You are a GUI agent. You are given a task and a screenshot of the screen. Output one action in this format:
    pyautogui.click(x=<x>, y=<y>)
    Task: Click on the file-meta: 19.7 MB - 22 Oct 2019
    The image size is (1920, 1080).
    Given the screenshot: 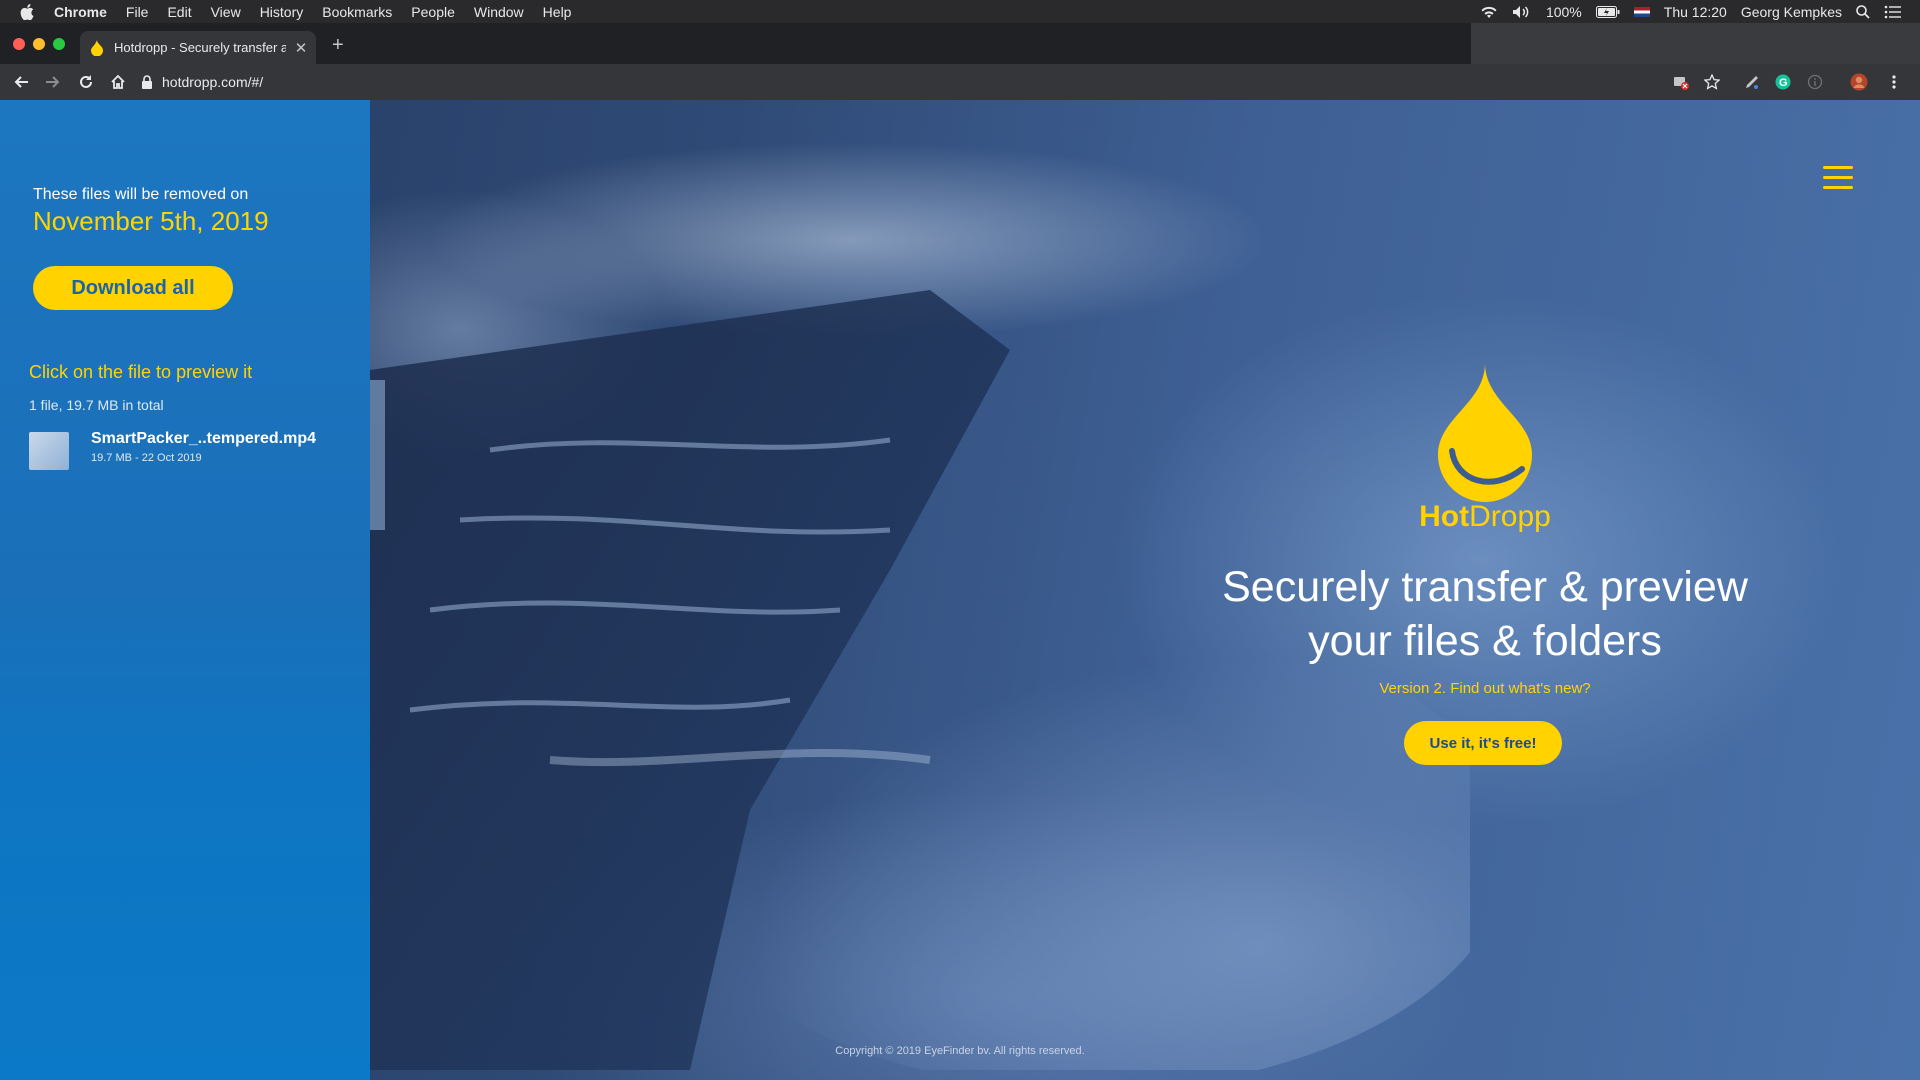 What is the action you would take?
    pyautogui.click(x=146, y=458)
    